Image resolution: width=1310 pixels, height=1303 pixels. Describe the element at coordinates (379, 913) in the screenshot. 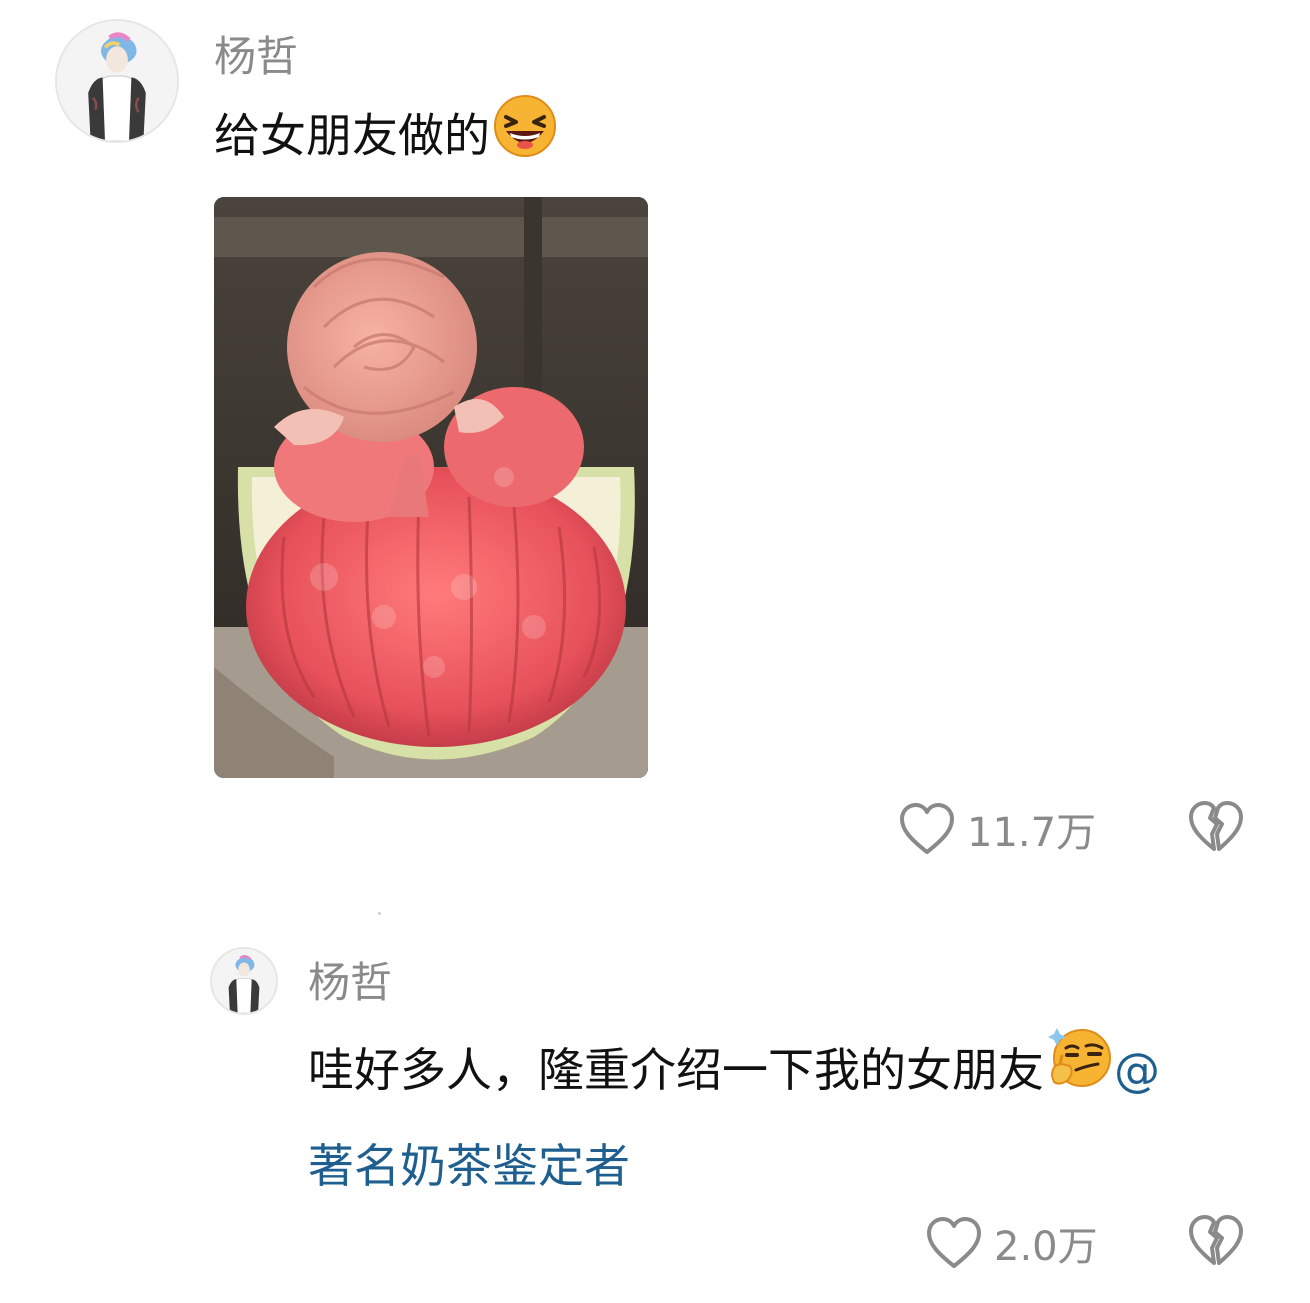

I see `divider-dot` at that location.